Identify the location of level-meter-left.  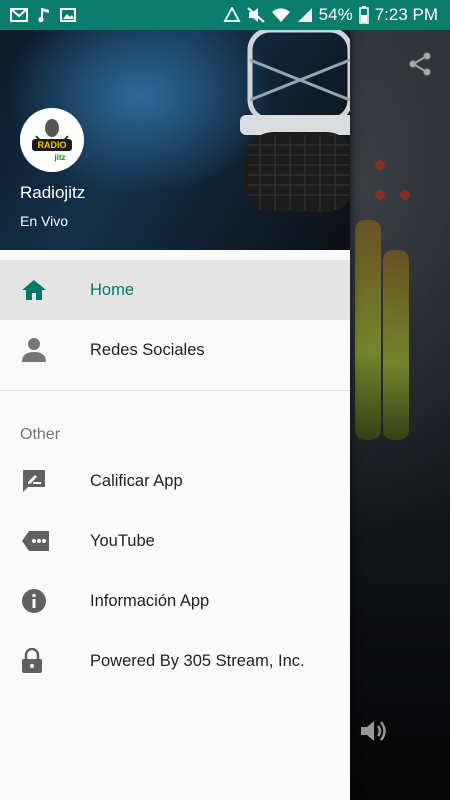
(368, 330).